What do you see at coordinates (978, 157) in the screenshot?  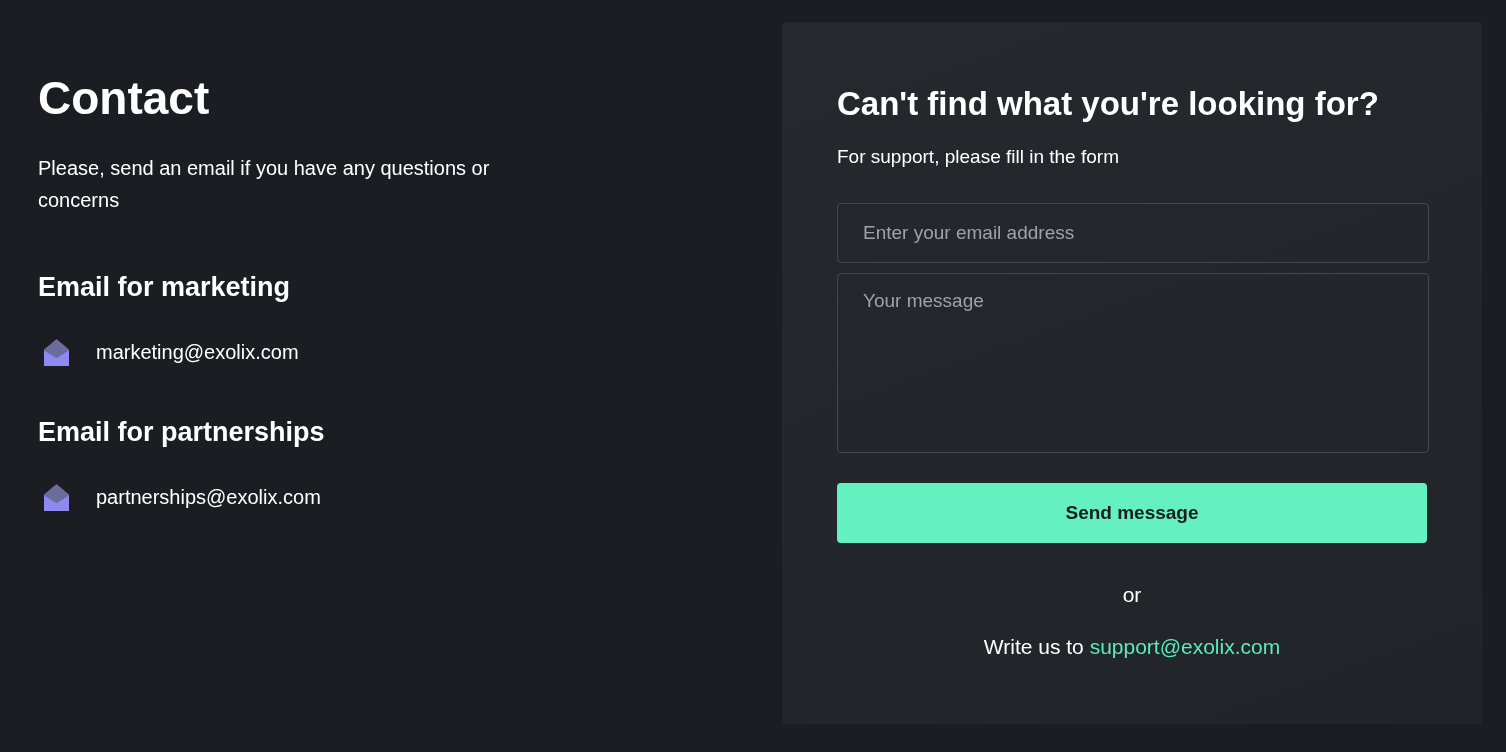 I see `form-subtitle: For support, please fill in the form` at bounding box center [978, 157].